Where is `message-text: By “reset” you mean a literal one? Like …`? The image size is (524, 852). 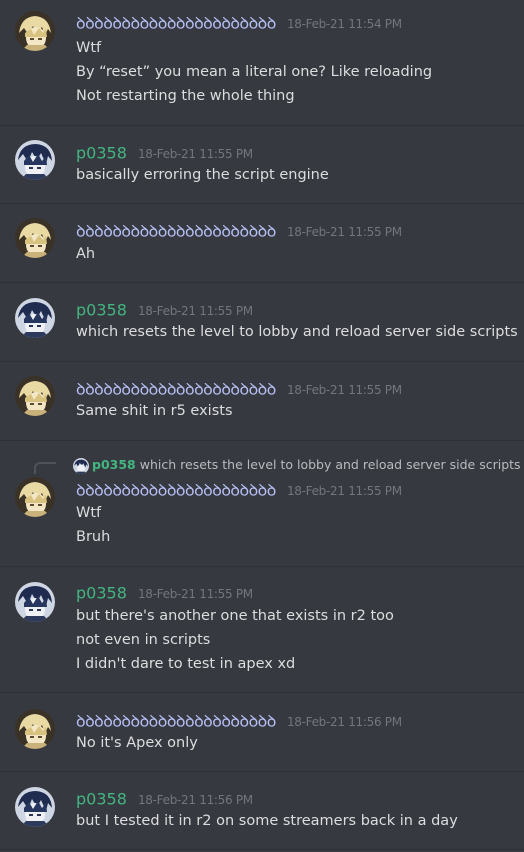
message-text: By “reset” you mean a literal one? Like … is located at coordinates (254, 72).